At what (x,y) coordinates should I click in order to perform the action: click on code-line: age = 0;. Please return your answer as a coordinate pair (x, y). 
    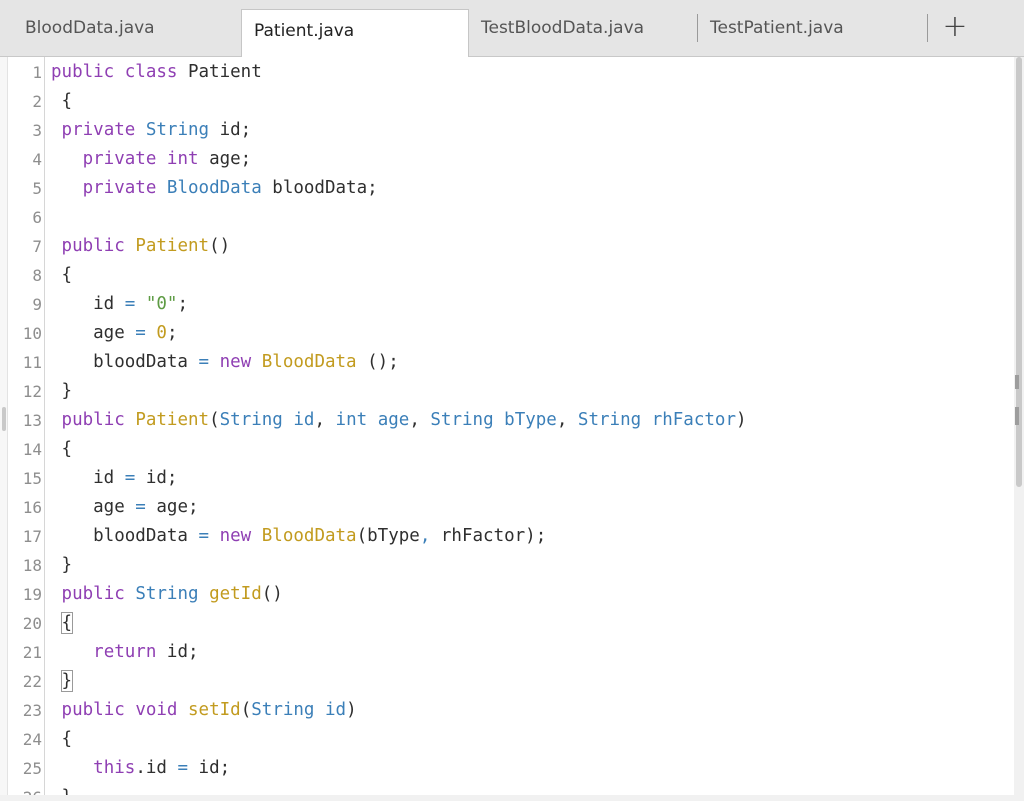
    Looking at the image, I should click on (114, 333).